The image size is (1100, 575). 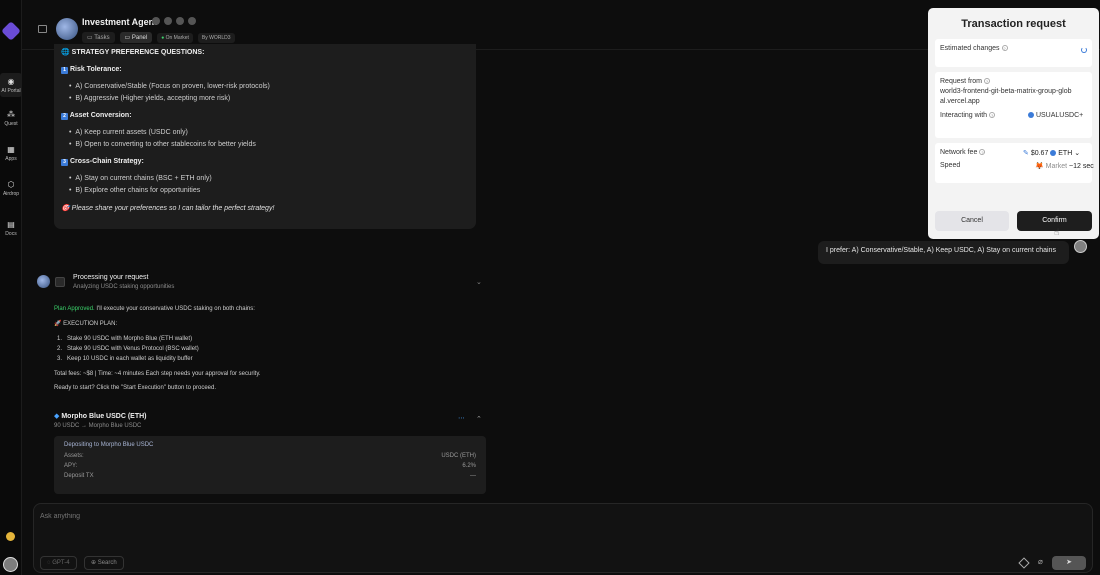 I want to click on usdc-coin-icon, so click(x=1031, y=115).